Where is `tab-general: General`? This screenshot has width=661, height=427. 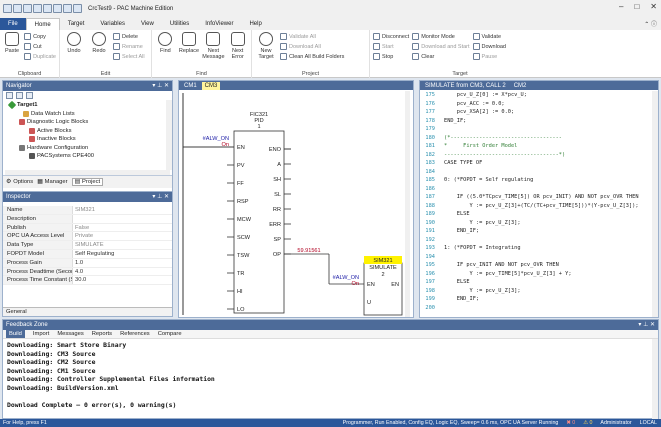 tab-general: General is located at coordinates (87, 311).